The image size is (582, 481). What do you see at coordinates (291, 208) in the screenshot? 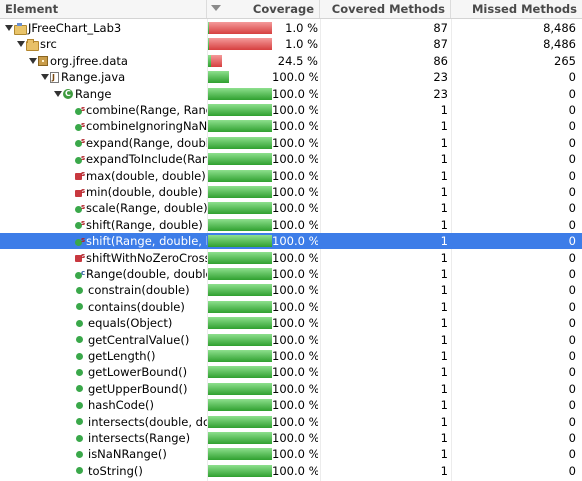
I see `tree-row: scale(Range, double) 100.0 % 1 0` at bounding box center [291, 208].